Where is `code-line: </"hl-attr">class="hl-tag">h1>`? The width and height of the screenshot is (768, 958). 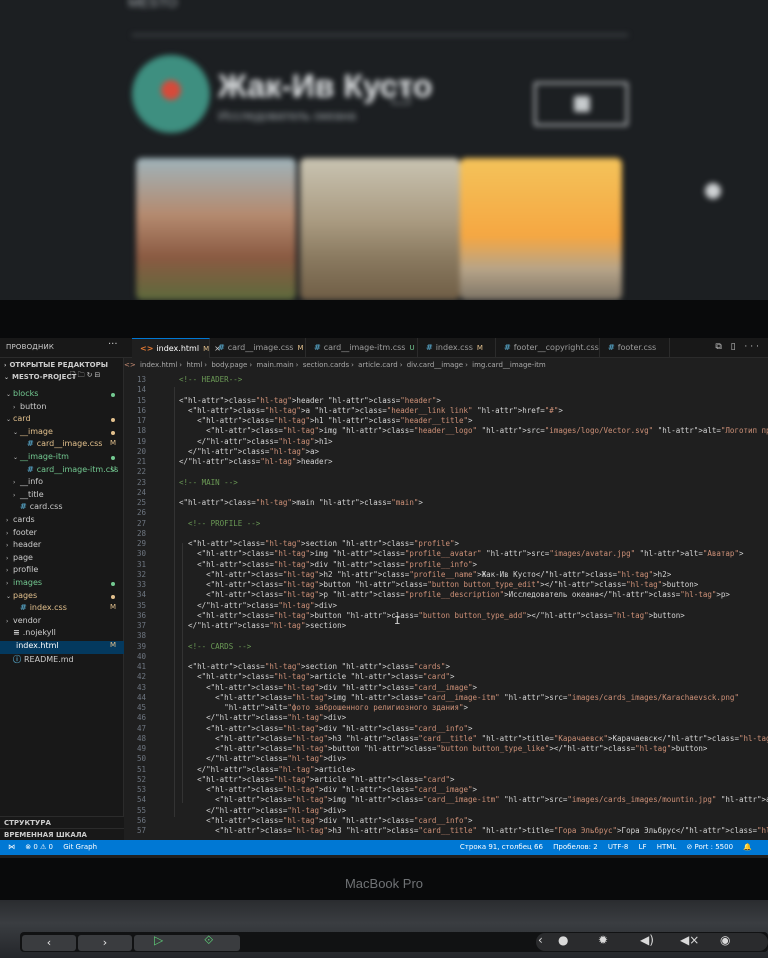
code-line: </"hl-attr">class="hl-tag">h1> is located at coordinates (251, 441).